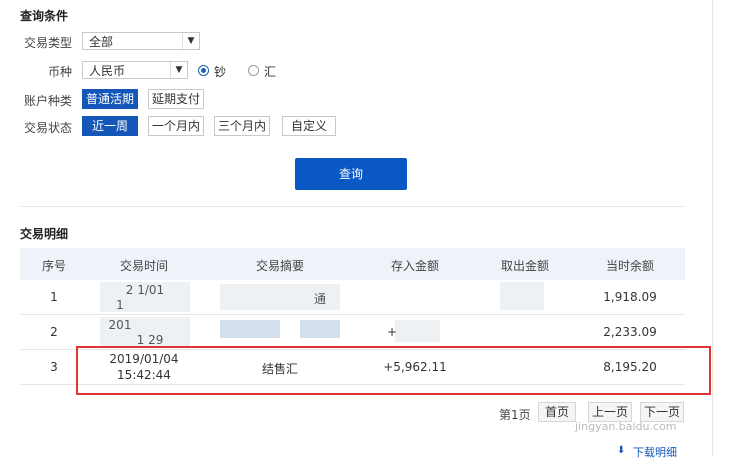  I want to click on status-option-week: 近一周, so click(110, 126).